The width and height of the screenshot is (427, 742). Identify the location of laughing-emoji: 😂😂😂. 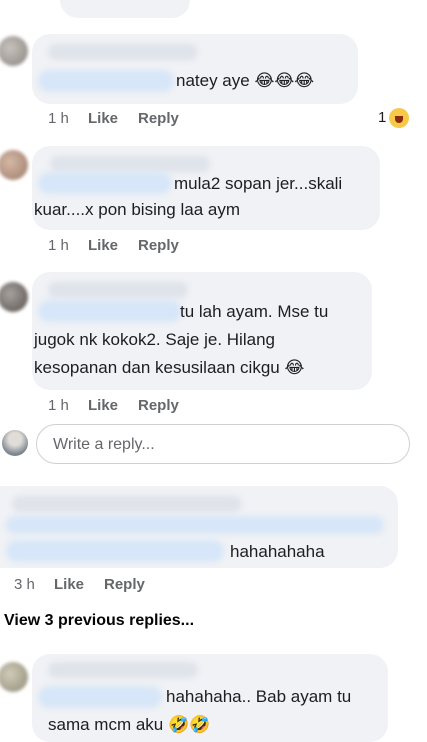
(284, 81).